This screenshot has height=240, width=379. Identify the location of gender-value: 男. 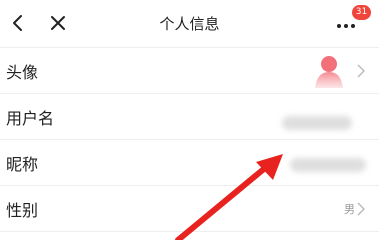
(349, 209).